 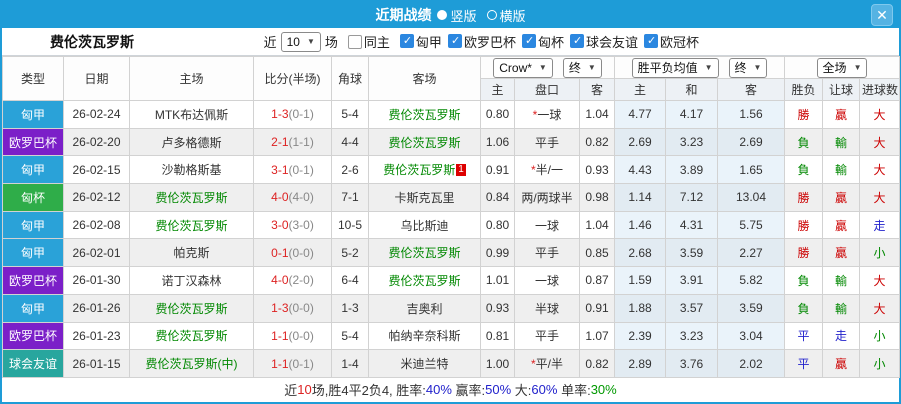 What do you see at coordinates (418, 41) in the screenshot?
I see `league-filter: 匈甲` at bounding box center [418, 41].